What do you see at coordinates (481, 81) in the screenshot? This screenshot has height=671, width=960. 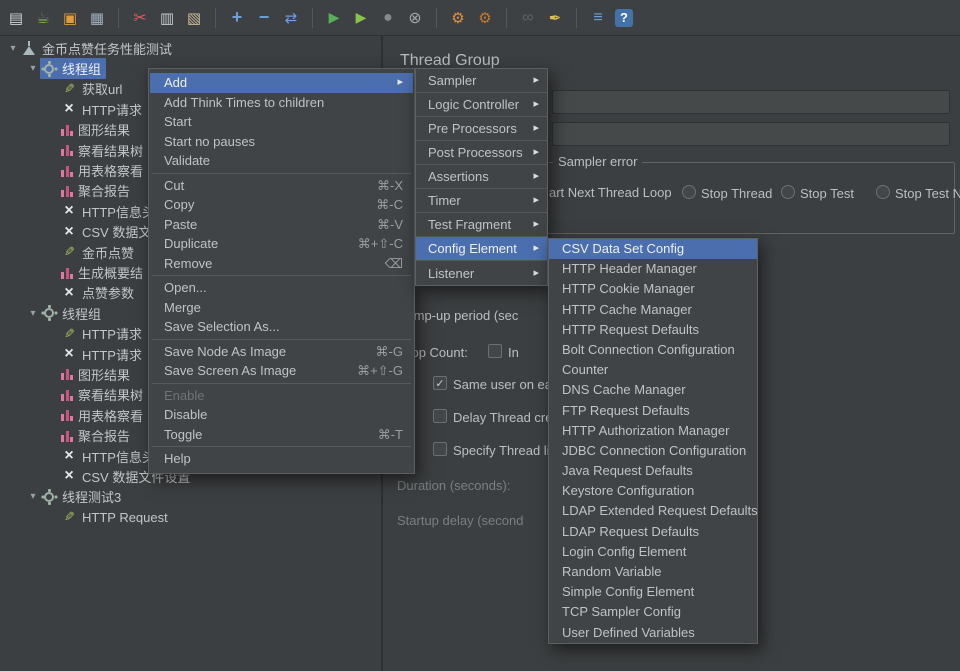 I see `add-submenu-item-sampler: Sampler ▸` at bounding box center [481, 81].